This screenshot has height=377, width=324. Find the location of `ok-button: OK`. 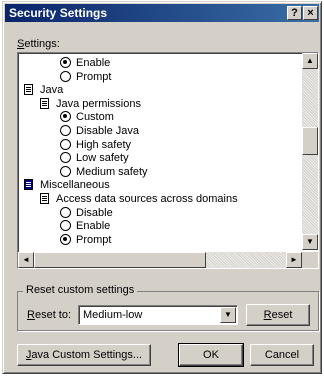

ok-button: OK is located at coordinates (211, 355).